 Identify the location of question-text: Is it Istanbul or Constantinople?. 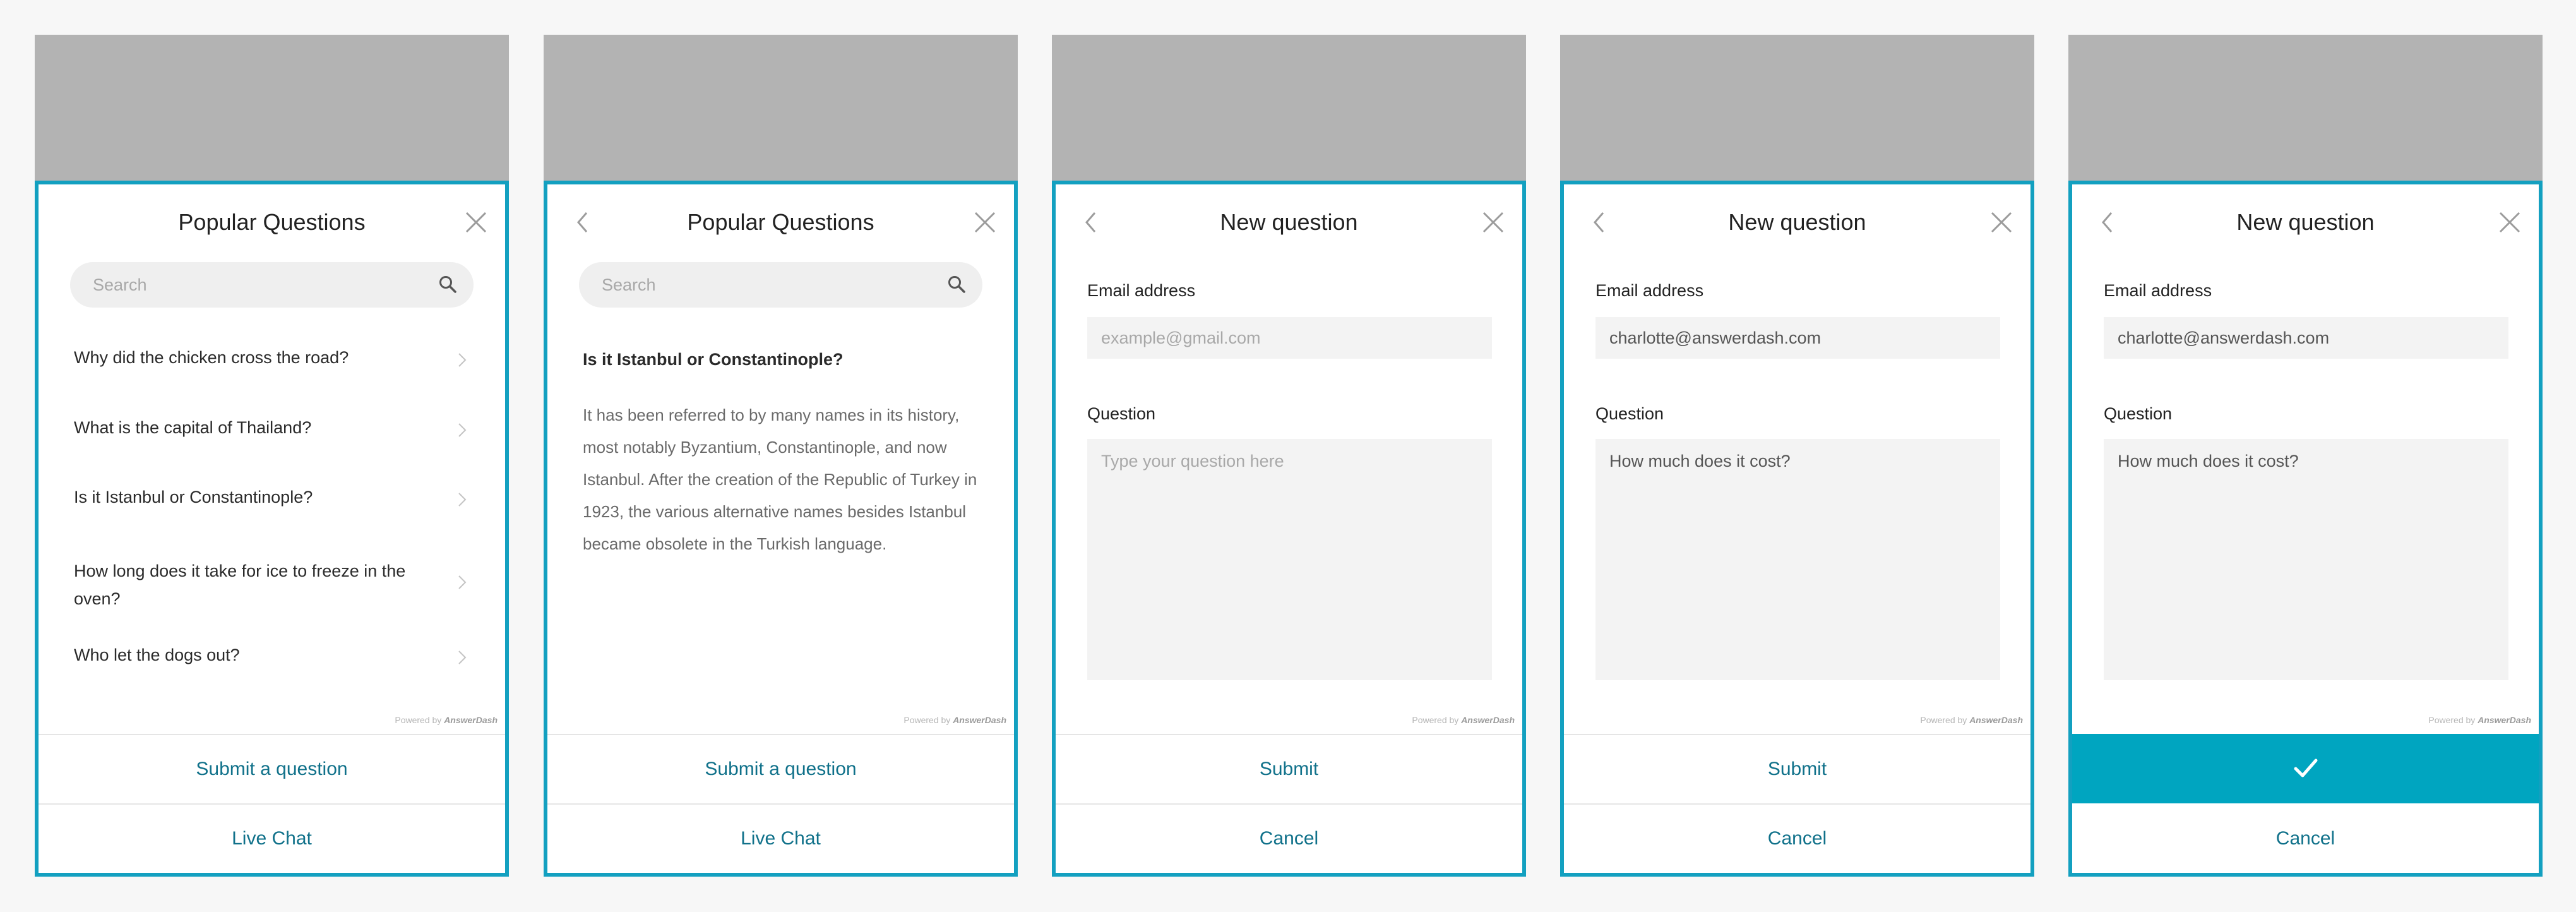
(193, 497).